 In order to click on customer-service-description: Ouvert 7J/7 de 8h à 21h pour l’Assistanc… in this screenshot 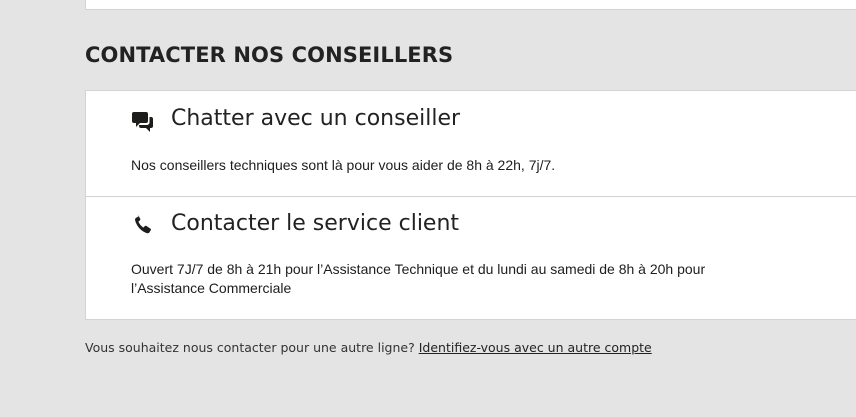, I will do `click(418, 278)`.